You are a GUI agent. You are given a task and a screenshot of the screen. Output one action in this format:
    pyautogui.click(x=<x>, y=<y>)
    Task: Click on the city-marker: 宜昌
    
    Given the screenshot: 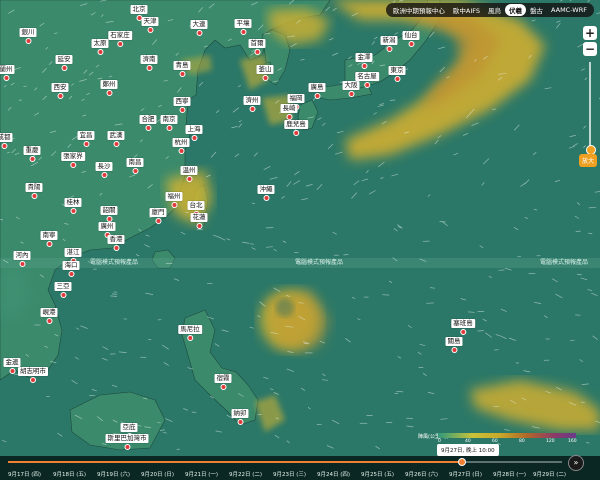 What is the action you would take?
    pyautogui.click(x=86, y=139)
    